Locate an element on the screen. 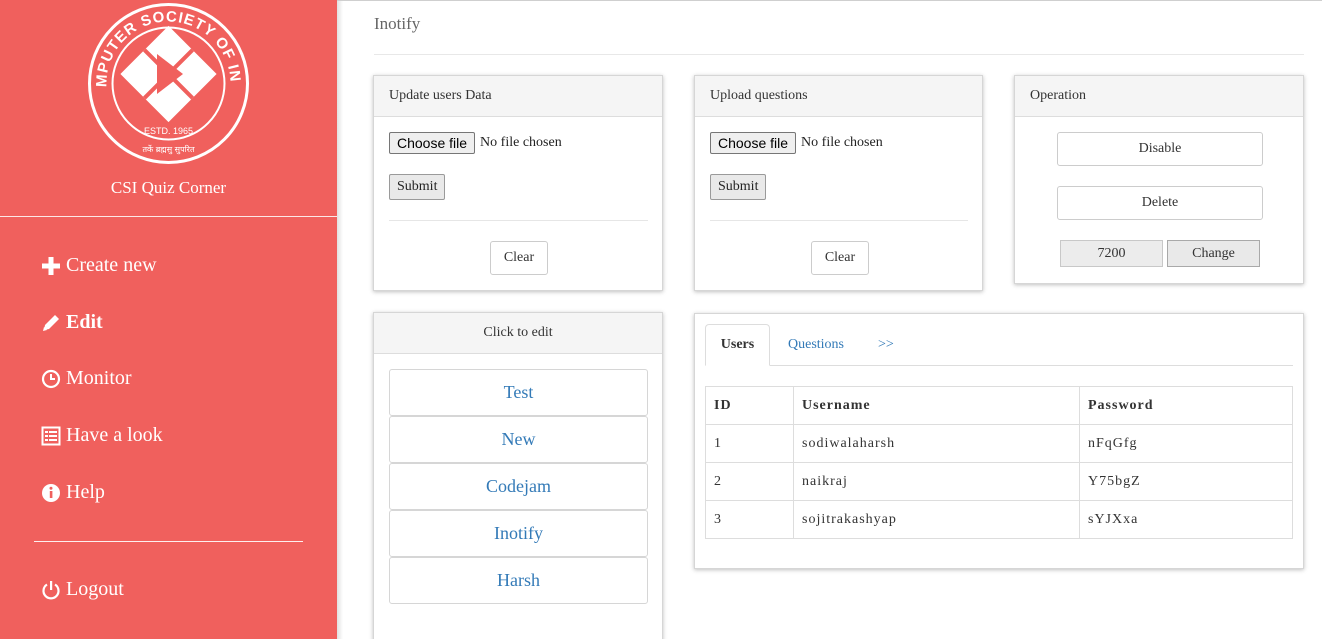 Image resolution: width=1322 pixels, height=639 pixels. table-cell: 3 is located at coordinates (749, 519).